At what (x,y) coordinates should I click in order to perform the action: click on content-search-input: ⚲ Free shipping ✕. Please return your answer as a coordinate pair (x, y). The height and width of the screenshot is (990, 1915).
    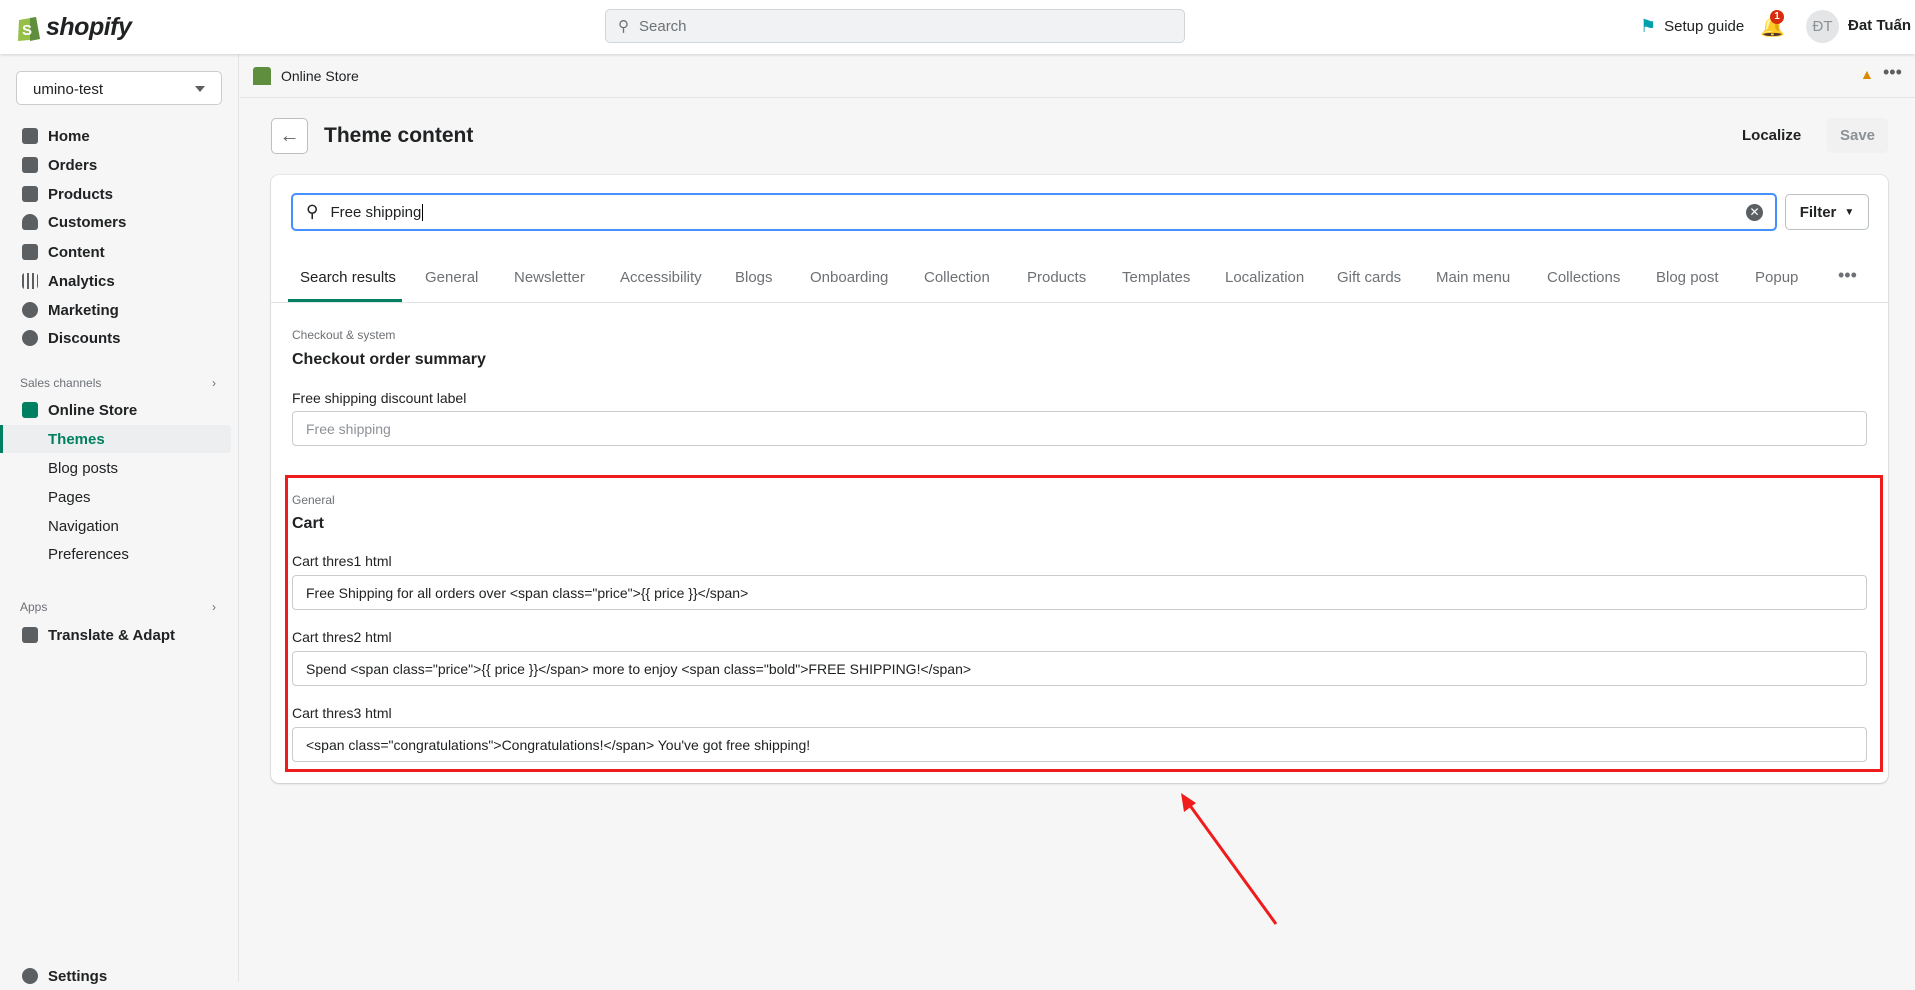
    Looking at the image, I should click on (1034, 212).